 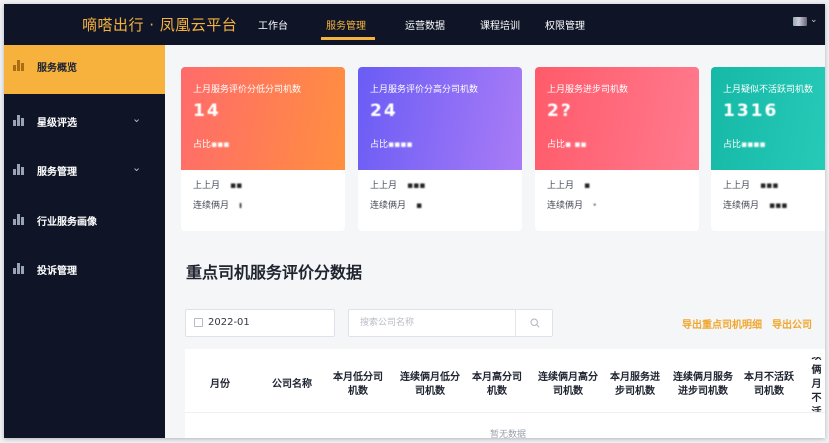 What do you see at coordinates (292, 384) in the screenshot?
I see `column-header: 公司名称` at bounding box center [292, 384].